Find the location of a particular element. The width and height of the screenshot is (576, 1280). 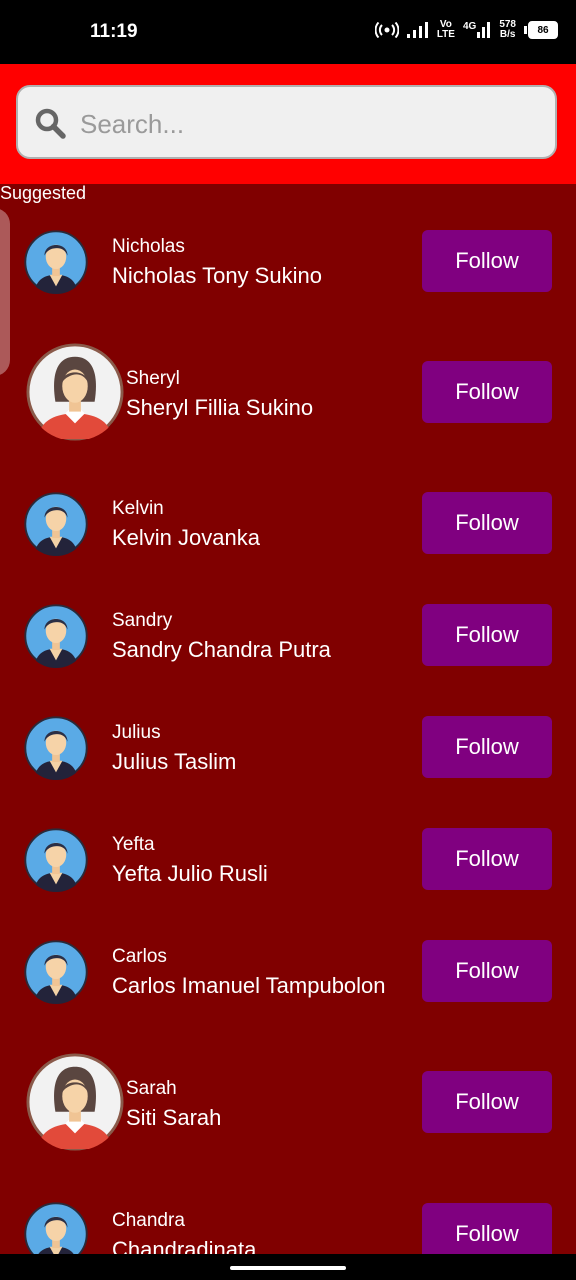

user-short-name: Nicholas is located at coordinates (148, 246).